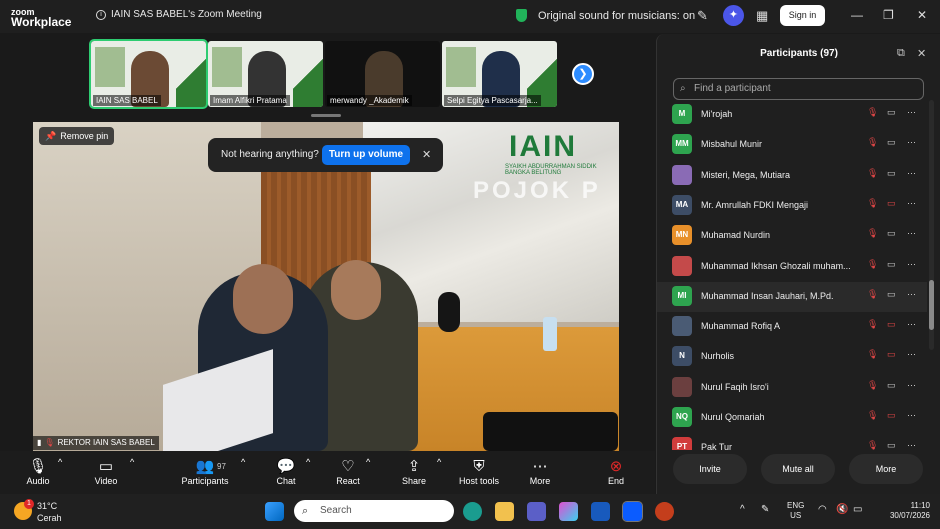 This screenshot has height=529, width=940. Describe the element at coordinates (274, 511) in the screenshot. I see `windows-start-icon` at that location.